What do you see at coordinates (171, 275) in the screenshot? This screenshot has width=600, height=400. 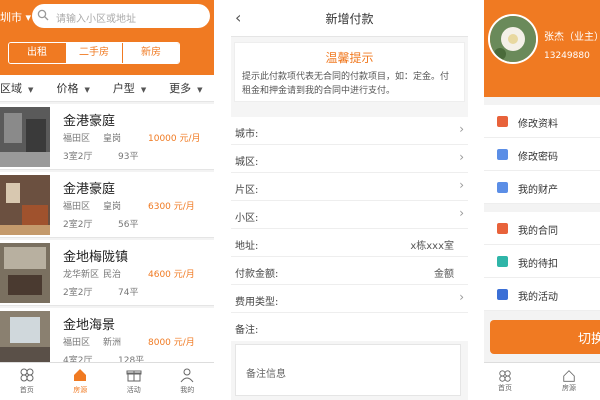 I see `listing-price: 4600 元/月` at bounding box center [171, 275].